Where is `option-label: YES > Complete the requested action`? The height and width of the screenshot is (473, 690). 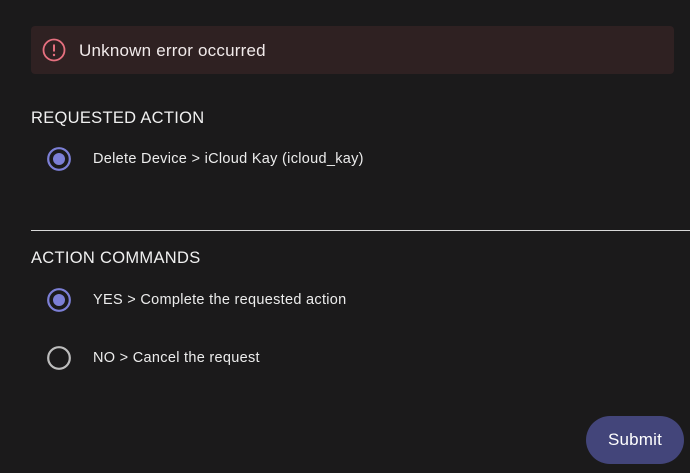 option-label: YES > Complete the requested action is located at coordinates (220, 300).